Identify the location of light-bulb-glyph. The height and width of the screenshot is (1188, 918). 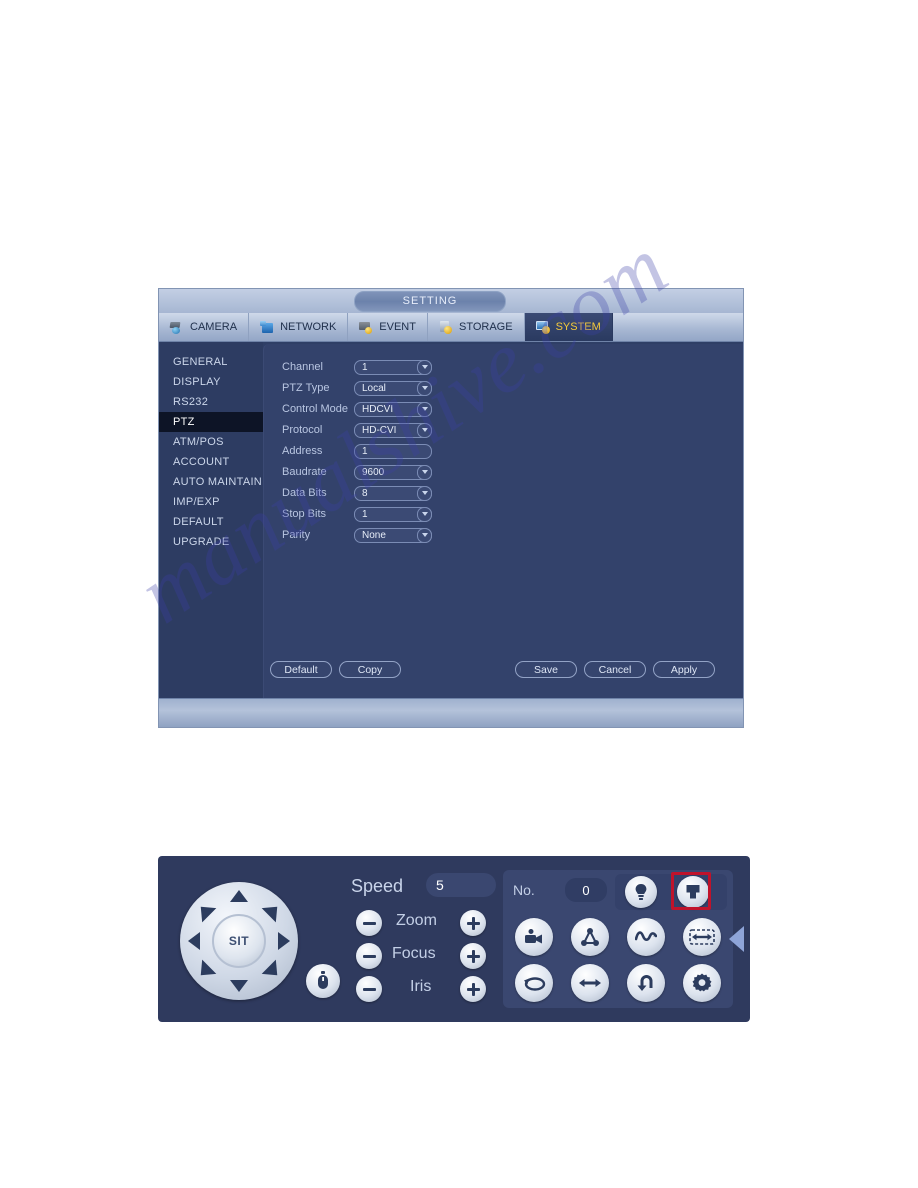
(641, 892).